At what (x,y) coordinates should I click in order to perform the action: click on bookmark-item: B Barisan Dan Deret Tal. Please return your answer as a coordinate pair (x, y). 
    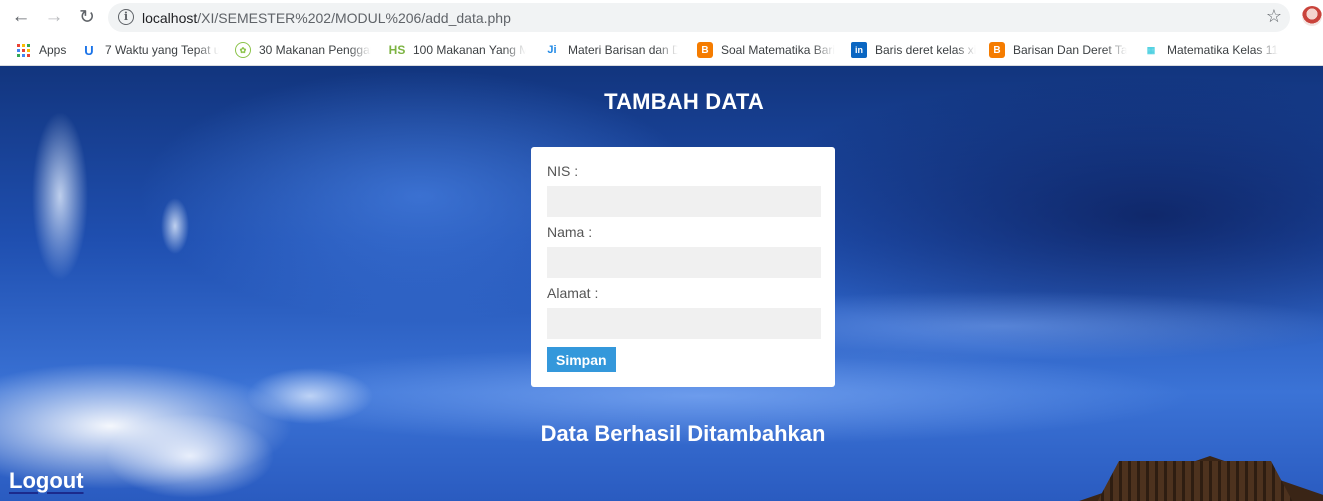
    Looking at the image, I should click on (1058, 50).